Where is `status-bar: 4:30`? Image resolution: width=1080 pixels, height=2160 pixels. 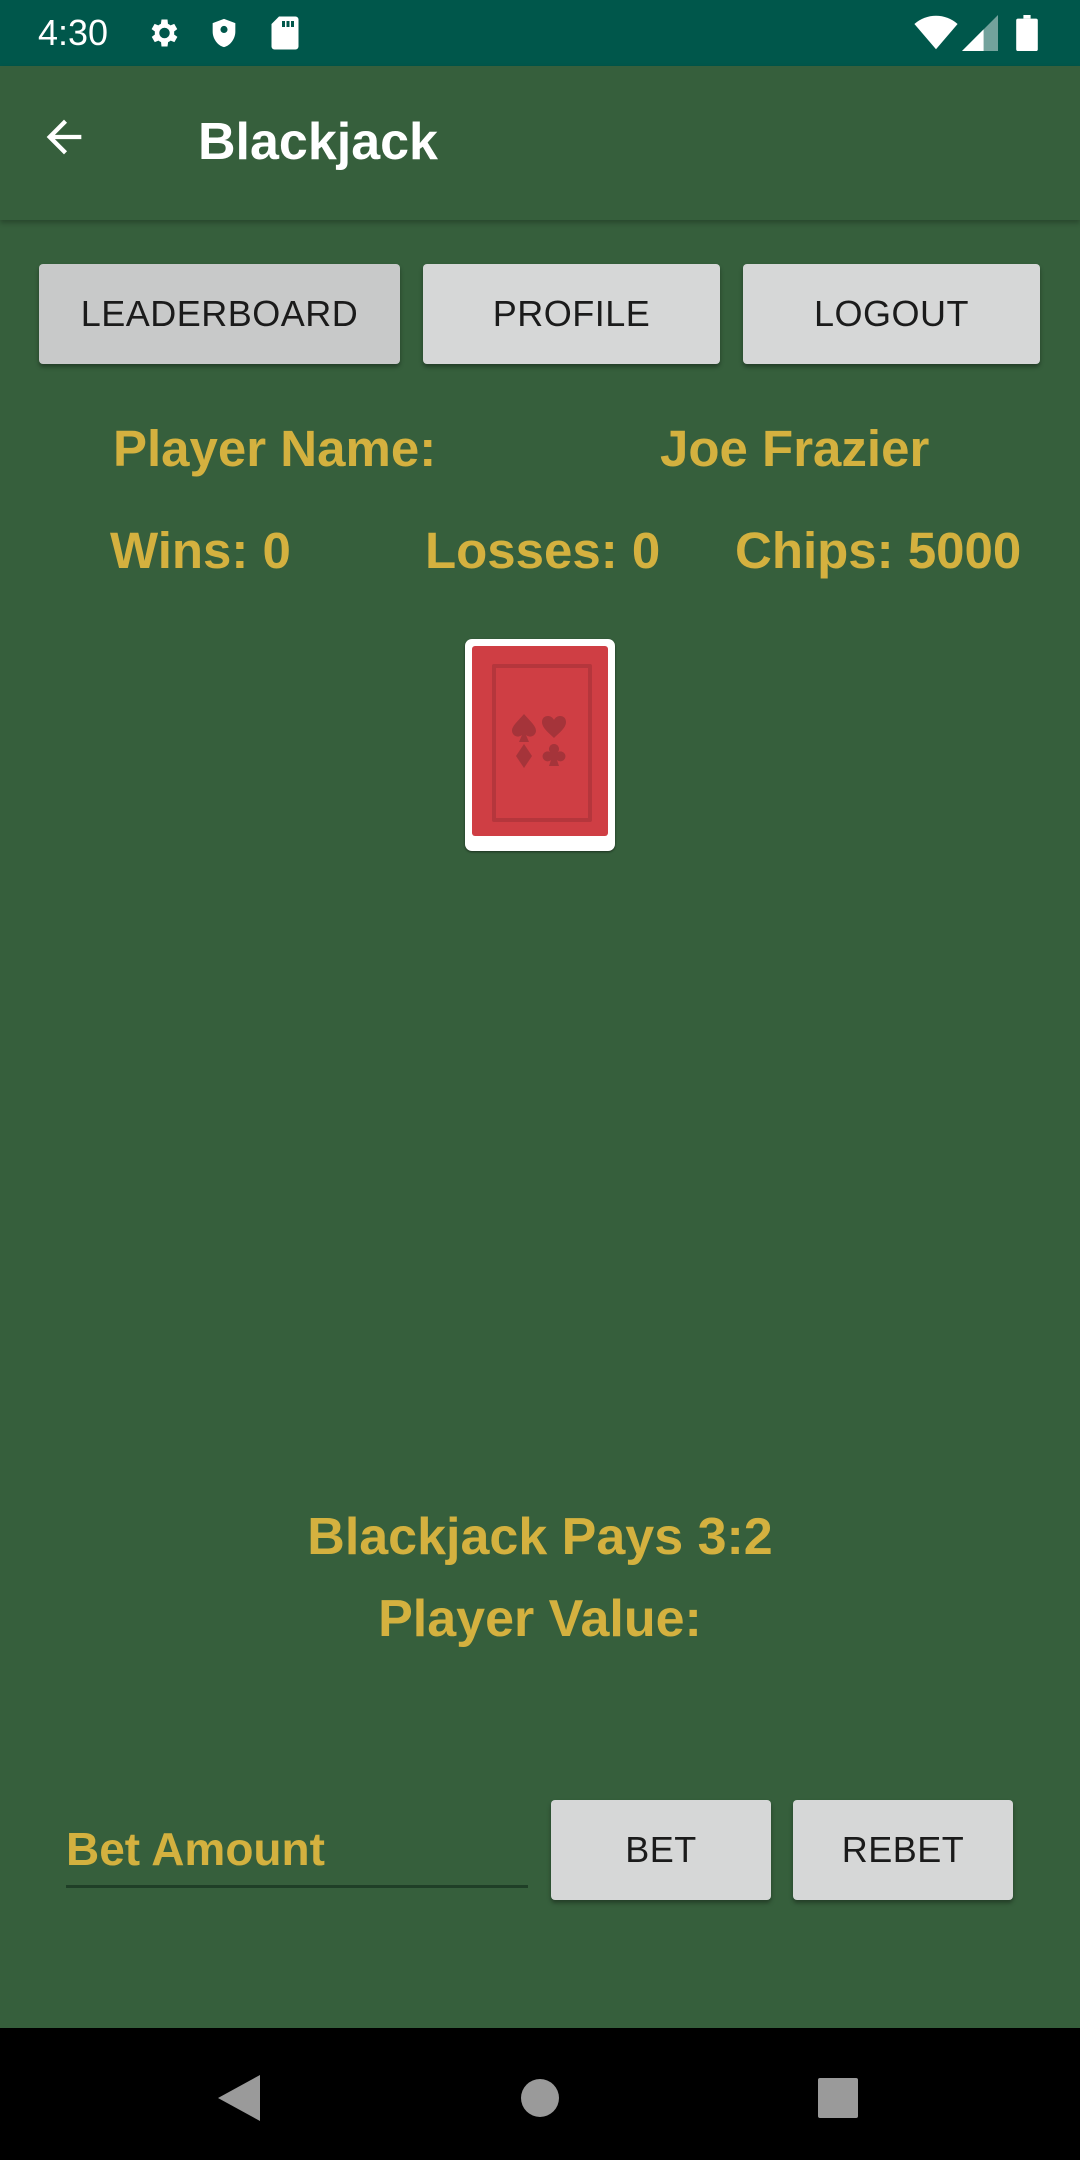
status-bar: 4:30 is located at coordinates (540, 33).